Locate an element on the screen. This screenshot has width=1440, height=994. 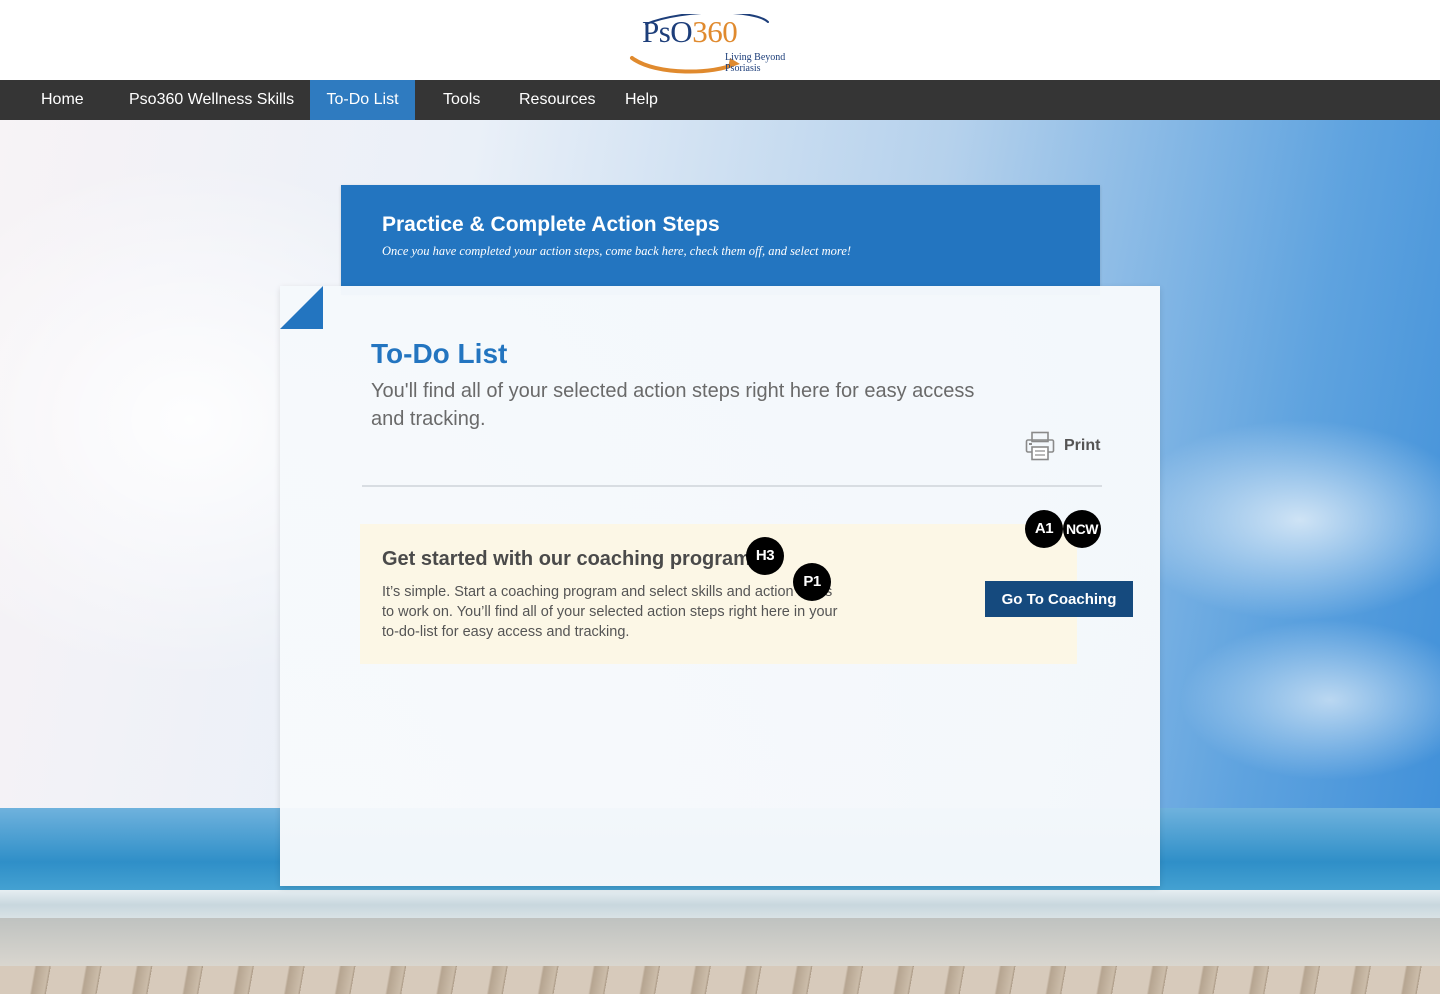
page-title: To-Do List is located at coordinates (439, 353).